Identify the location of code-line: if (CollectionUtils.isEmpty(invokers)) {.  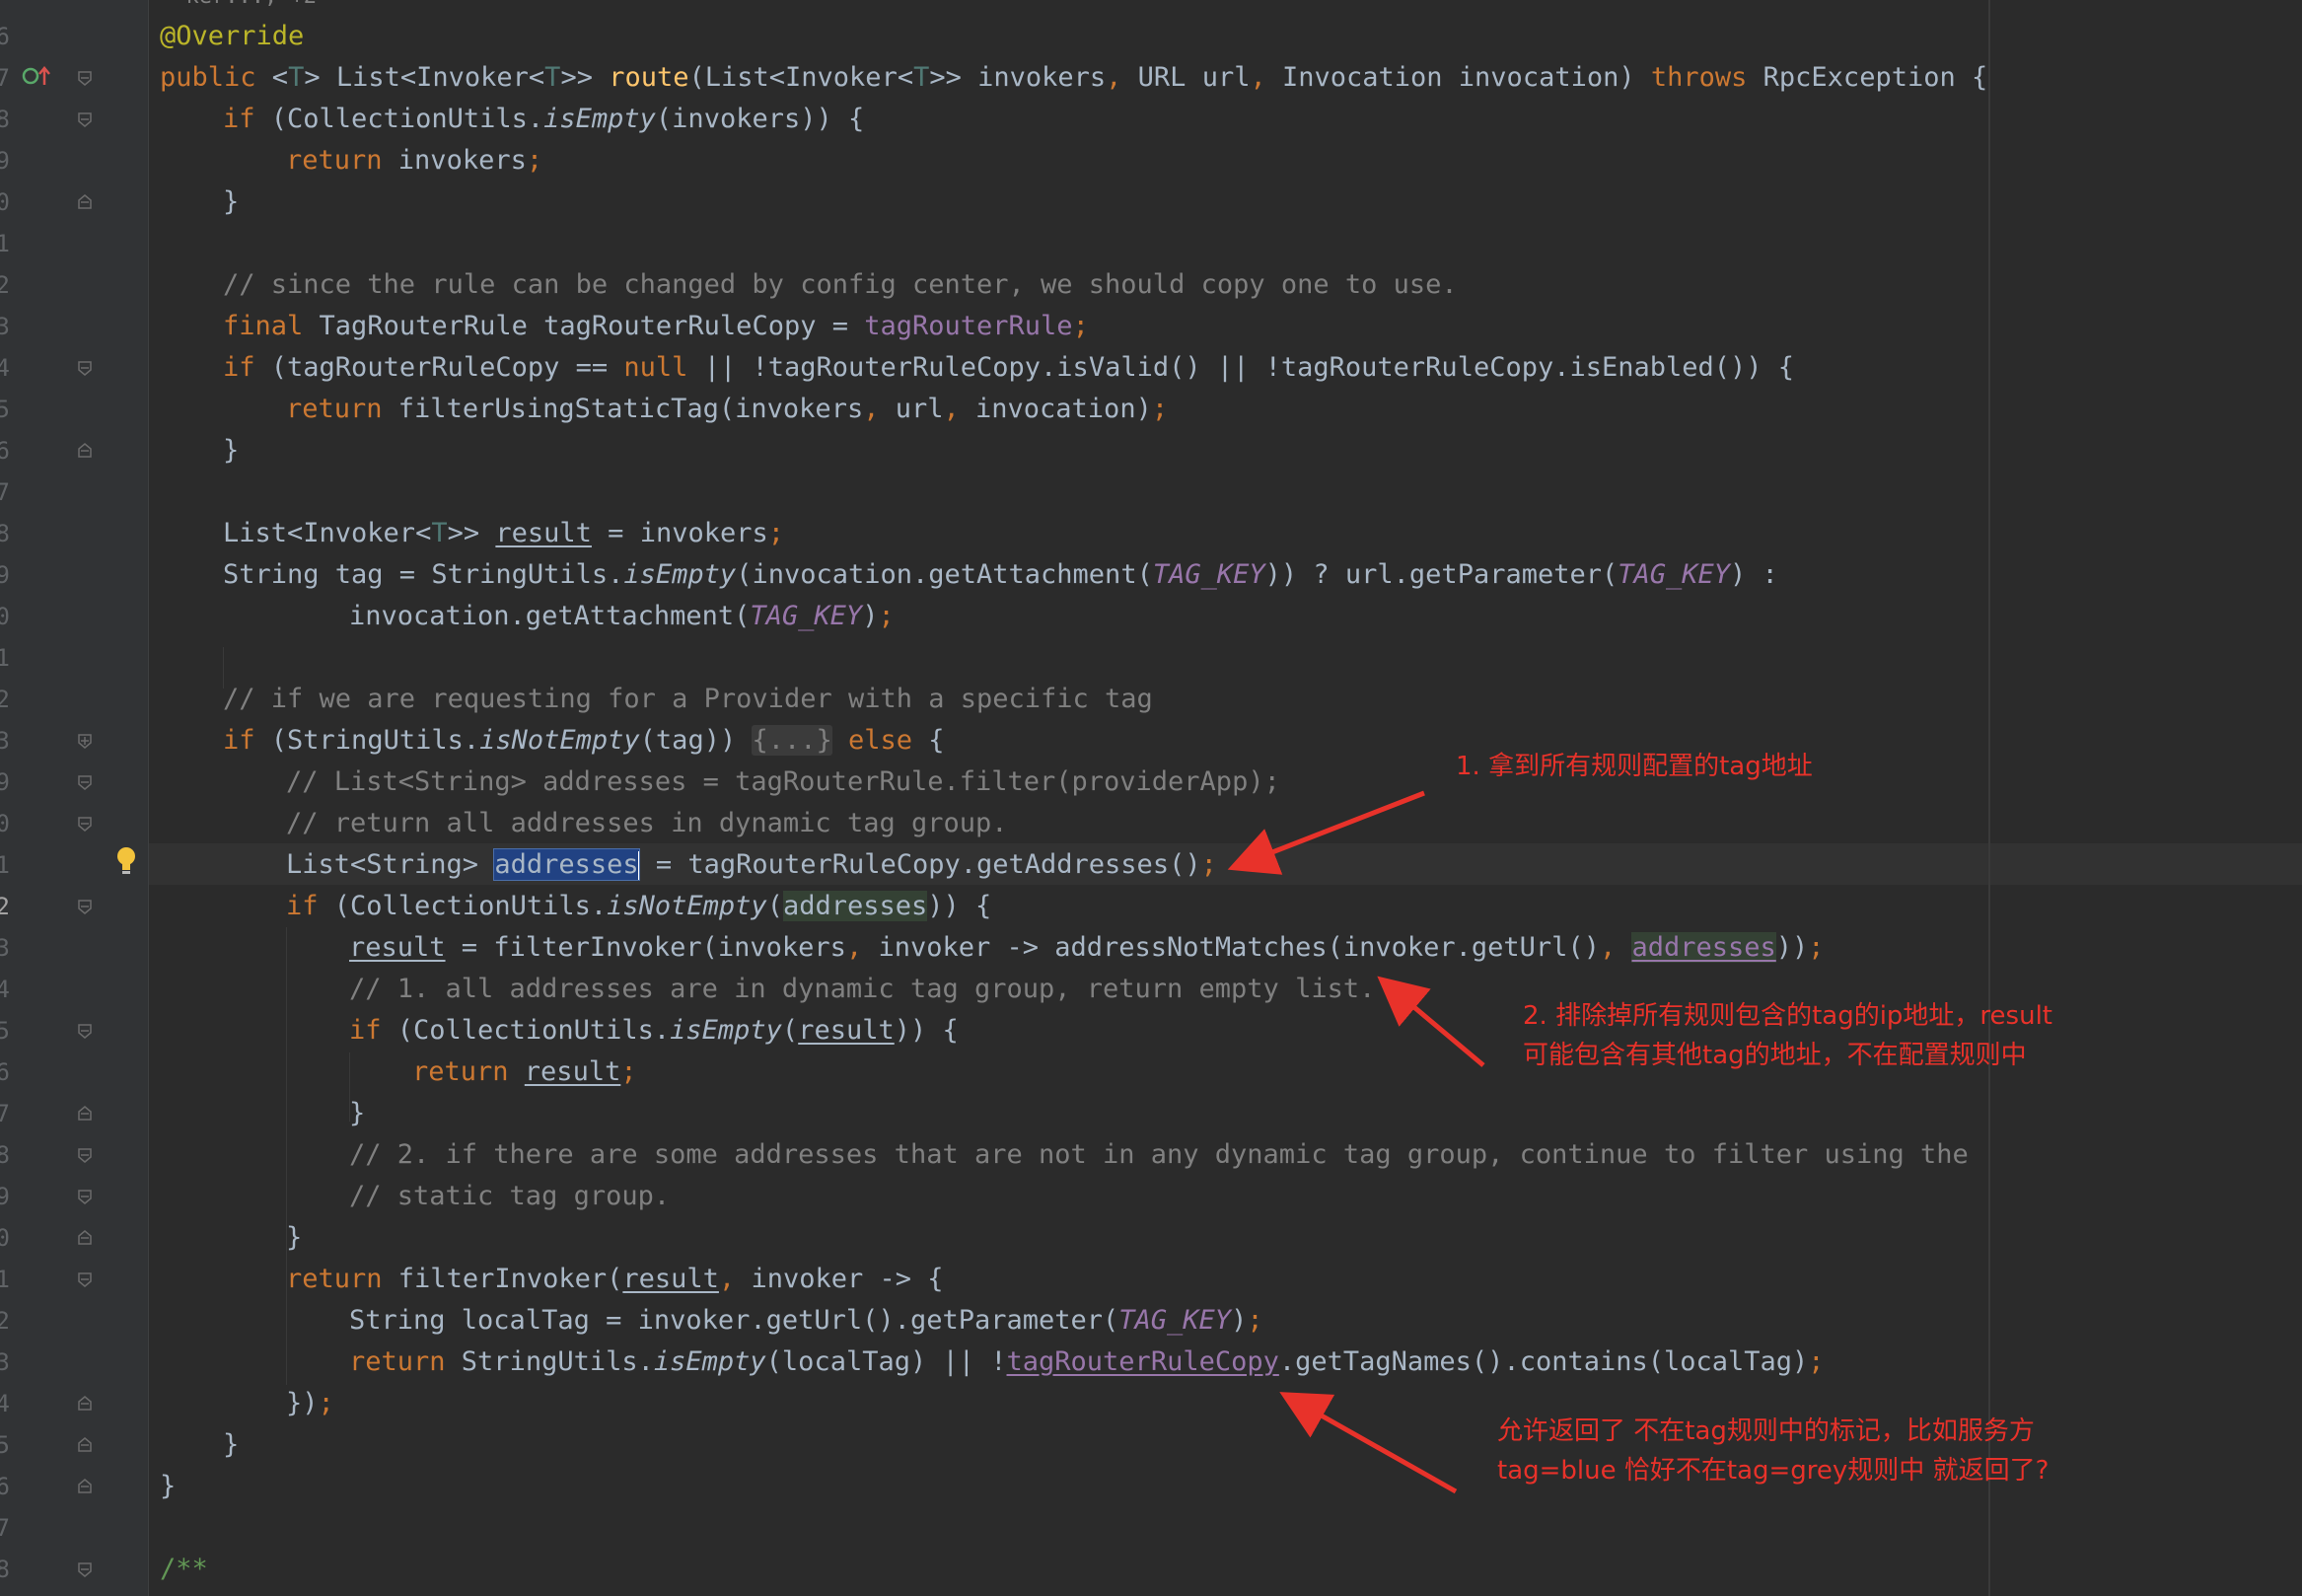
(543, 119).